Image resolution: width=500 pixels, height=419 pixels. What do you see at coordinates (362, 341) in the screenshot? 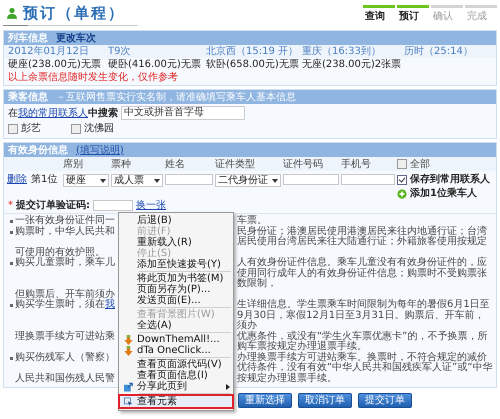
I see `note-text: 优惠条件，或没有“学生火车票优惠卡”的，不予换票，所购车票按规定办理退票手续。` at bounding box center [362, 341].